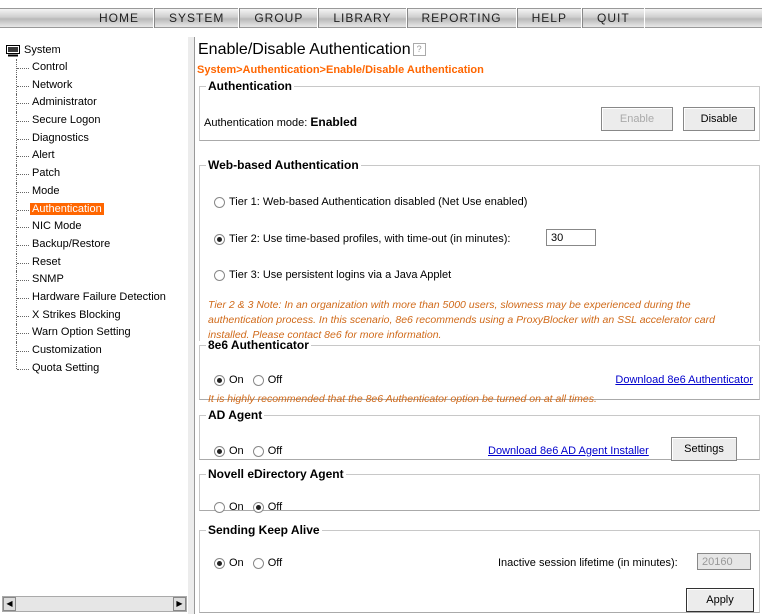  What do you see at coordinates (235, 415) in the screenshot?
I see `section-legend: AD Agent` at bounding box center [235, 415].